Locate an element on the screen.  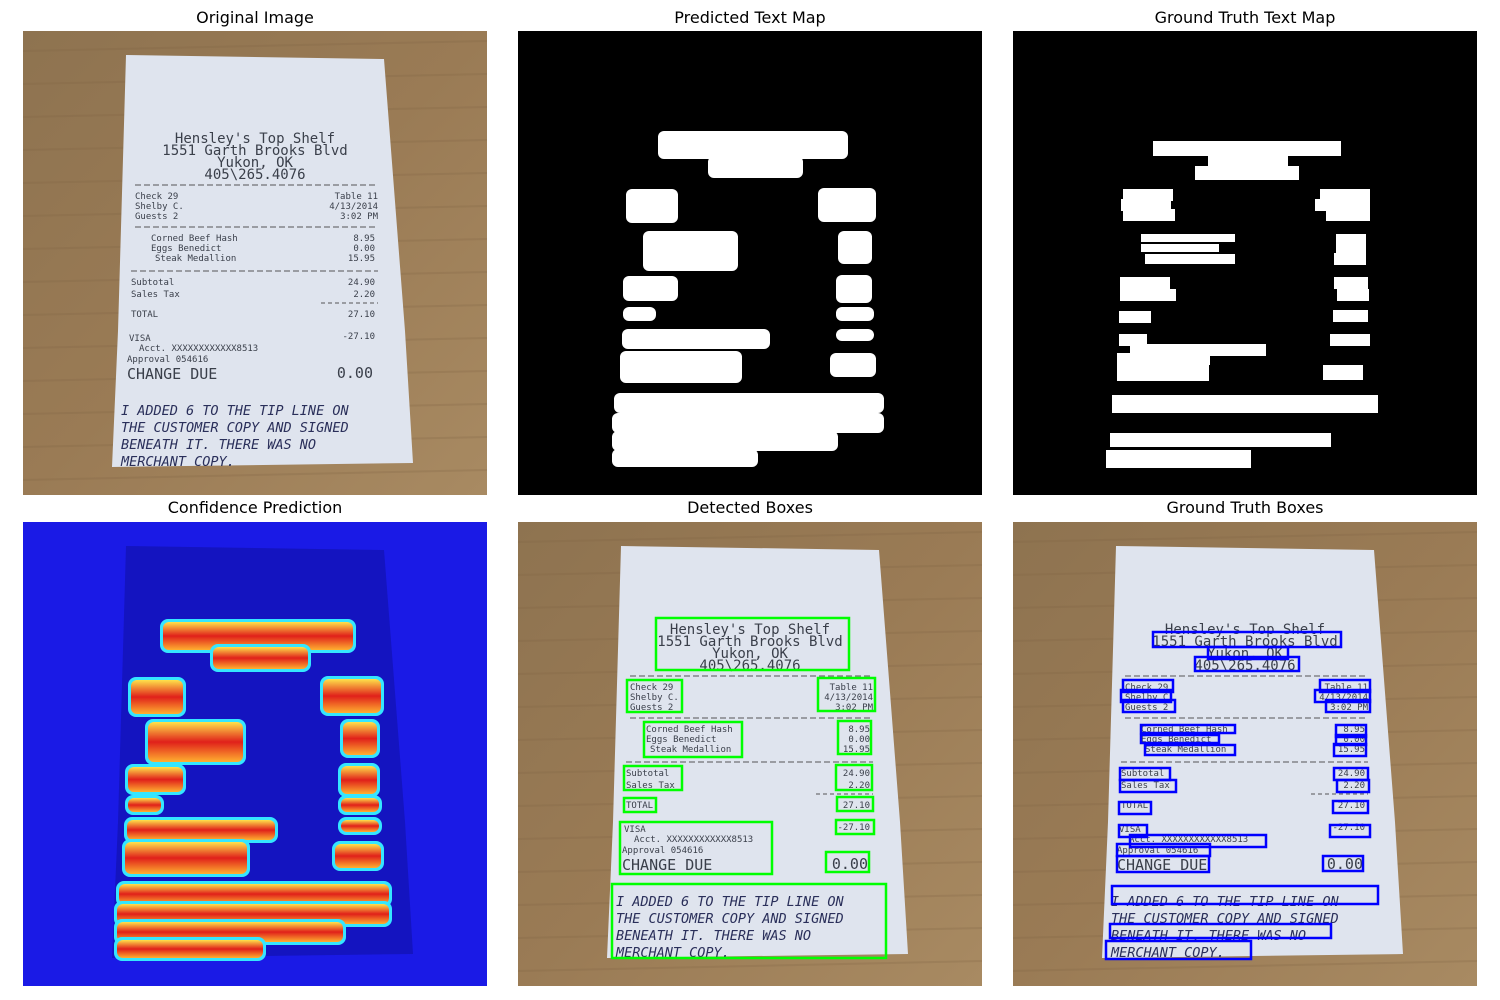
receipt-item-name: Eggs Benedict is located at coordinates (186, 249).